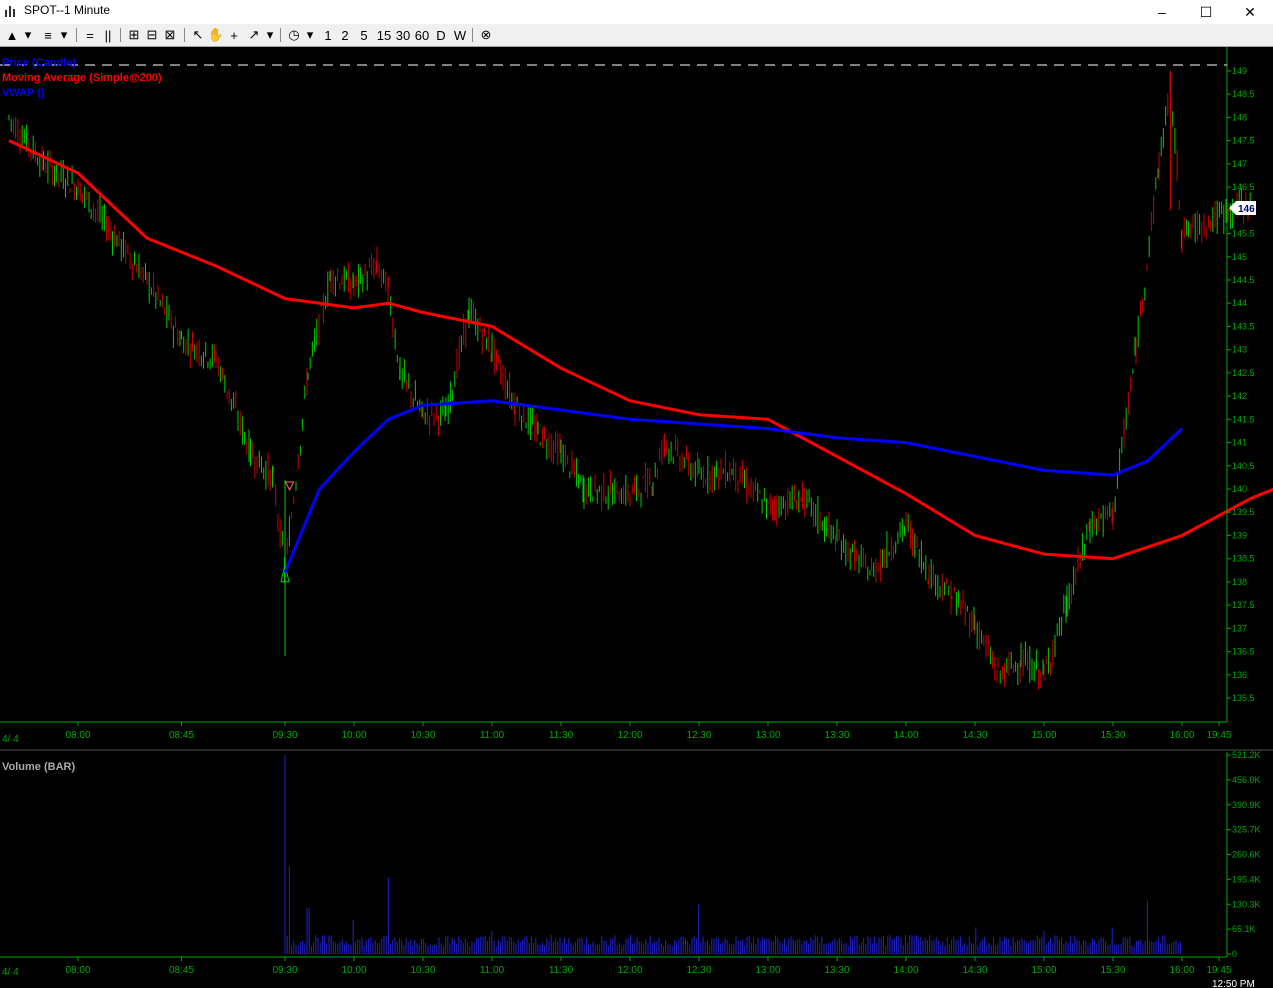 The height and width of the screenshot is (988, 1273). What do you see at coordinates (1112, 970) in the screenshot?
I see `volume-time-tick-label: 15:30` at bounding box center [1112, 970].